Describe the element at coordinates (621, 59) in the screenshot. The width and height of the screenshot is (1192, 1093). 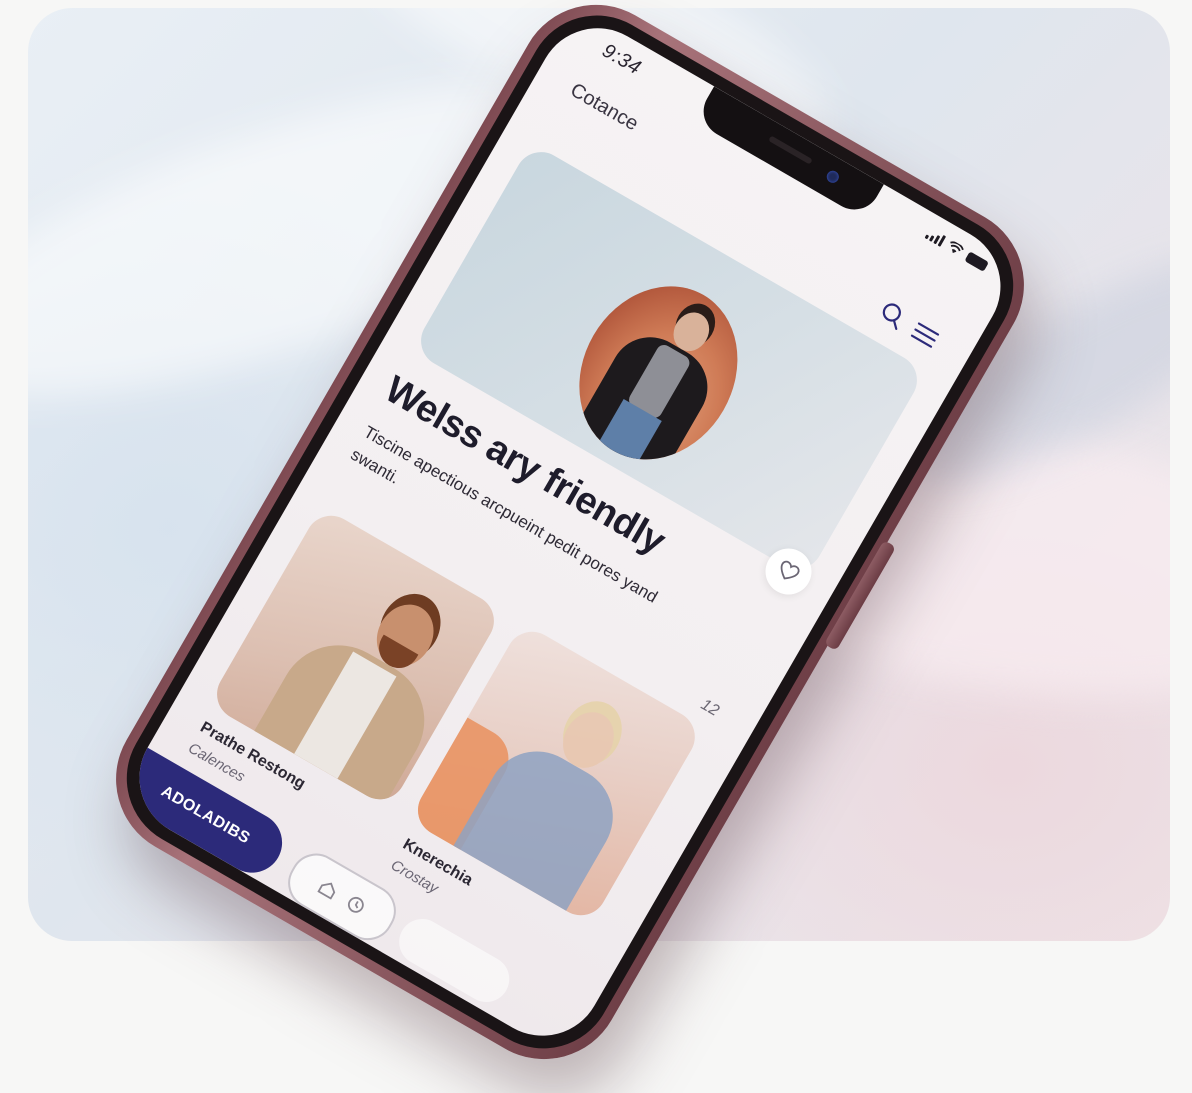
I see `status-time: 9:34` at that location.